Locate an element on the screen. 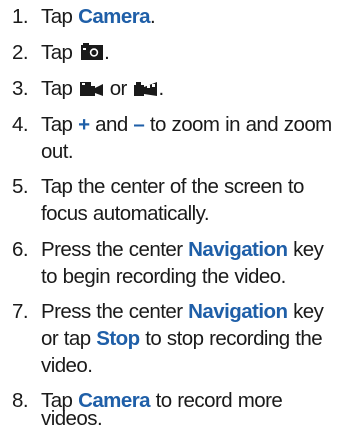 This screenshot has width=341, height=432. step-text: Tap + and – to zoom in and zoom is located at coordinates (186, 124).